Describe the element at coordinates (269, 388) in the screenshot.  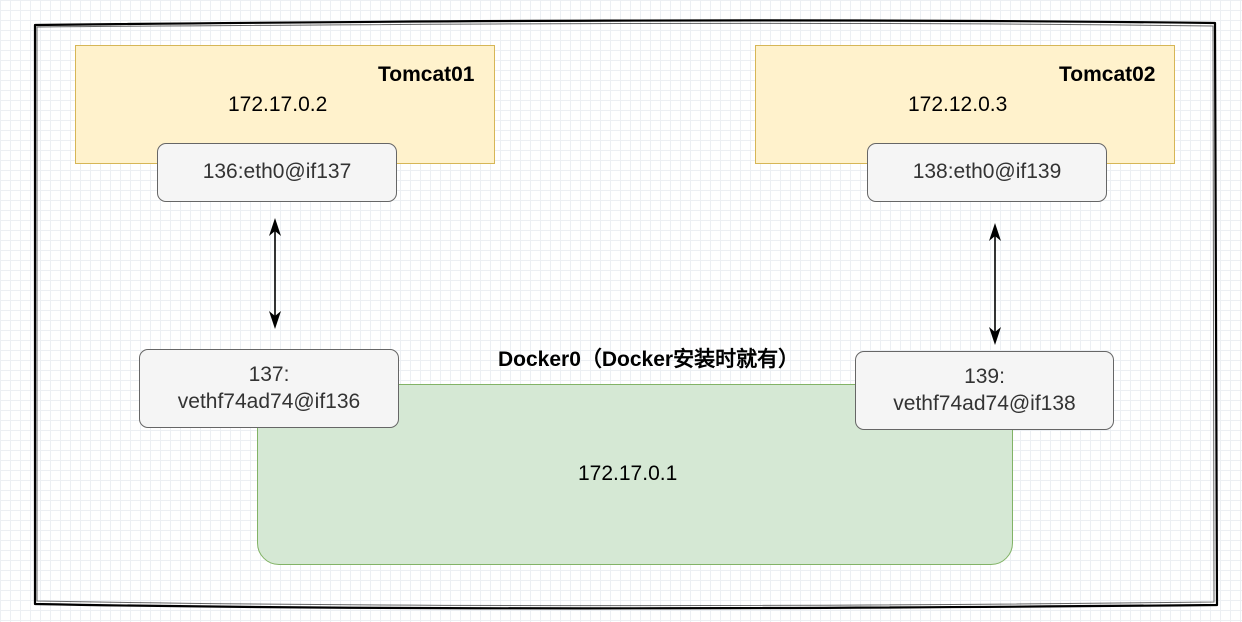
I see `veth-interface-137: 137: vethf74ad74@if136` at that location.